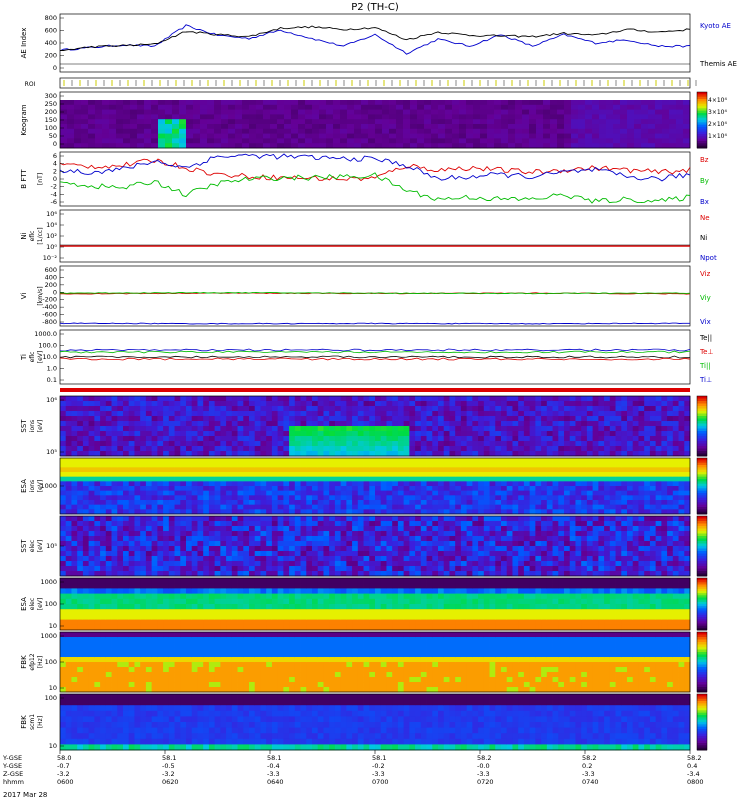 Image resolution: width=750 pixels, height=800 pixels. Describe the element at coordinates (717, 124) in the screenshot. I see `keogram-colorbar-tick: 2×10⁴` at that location.